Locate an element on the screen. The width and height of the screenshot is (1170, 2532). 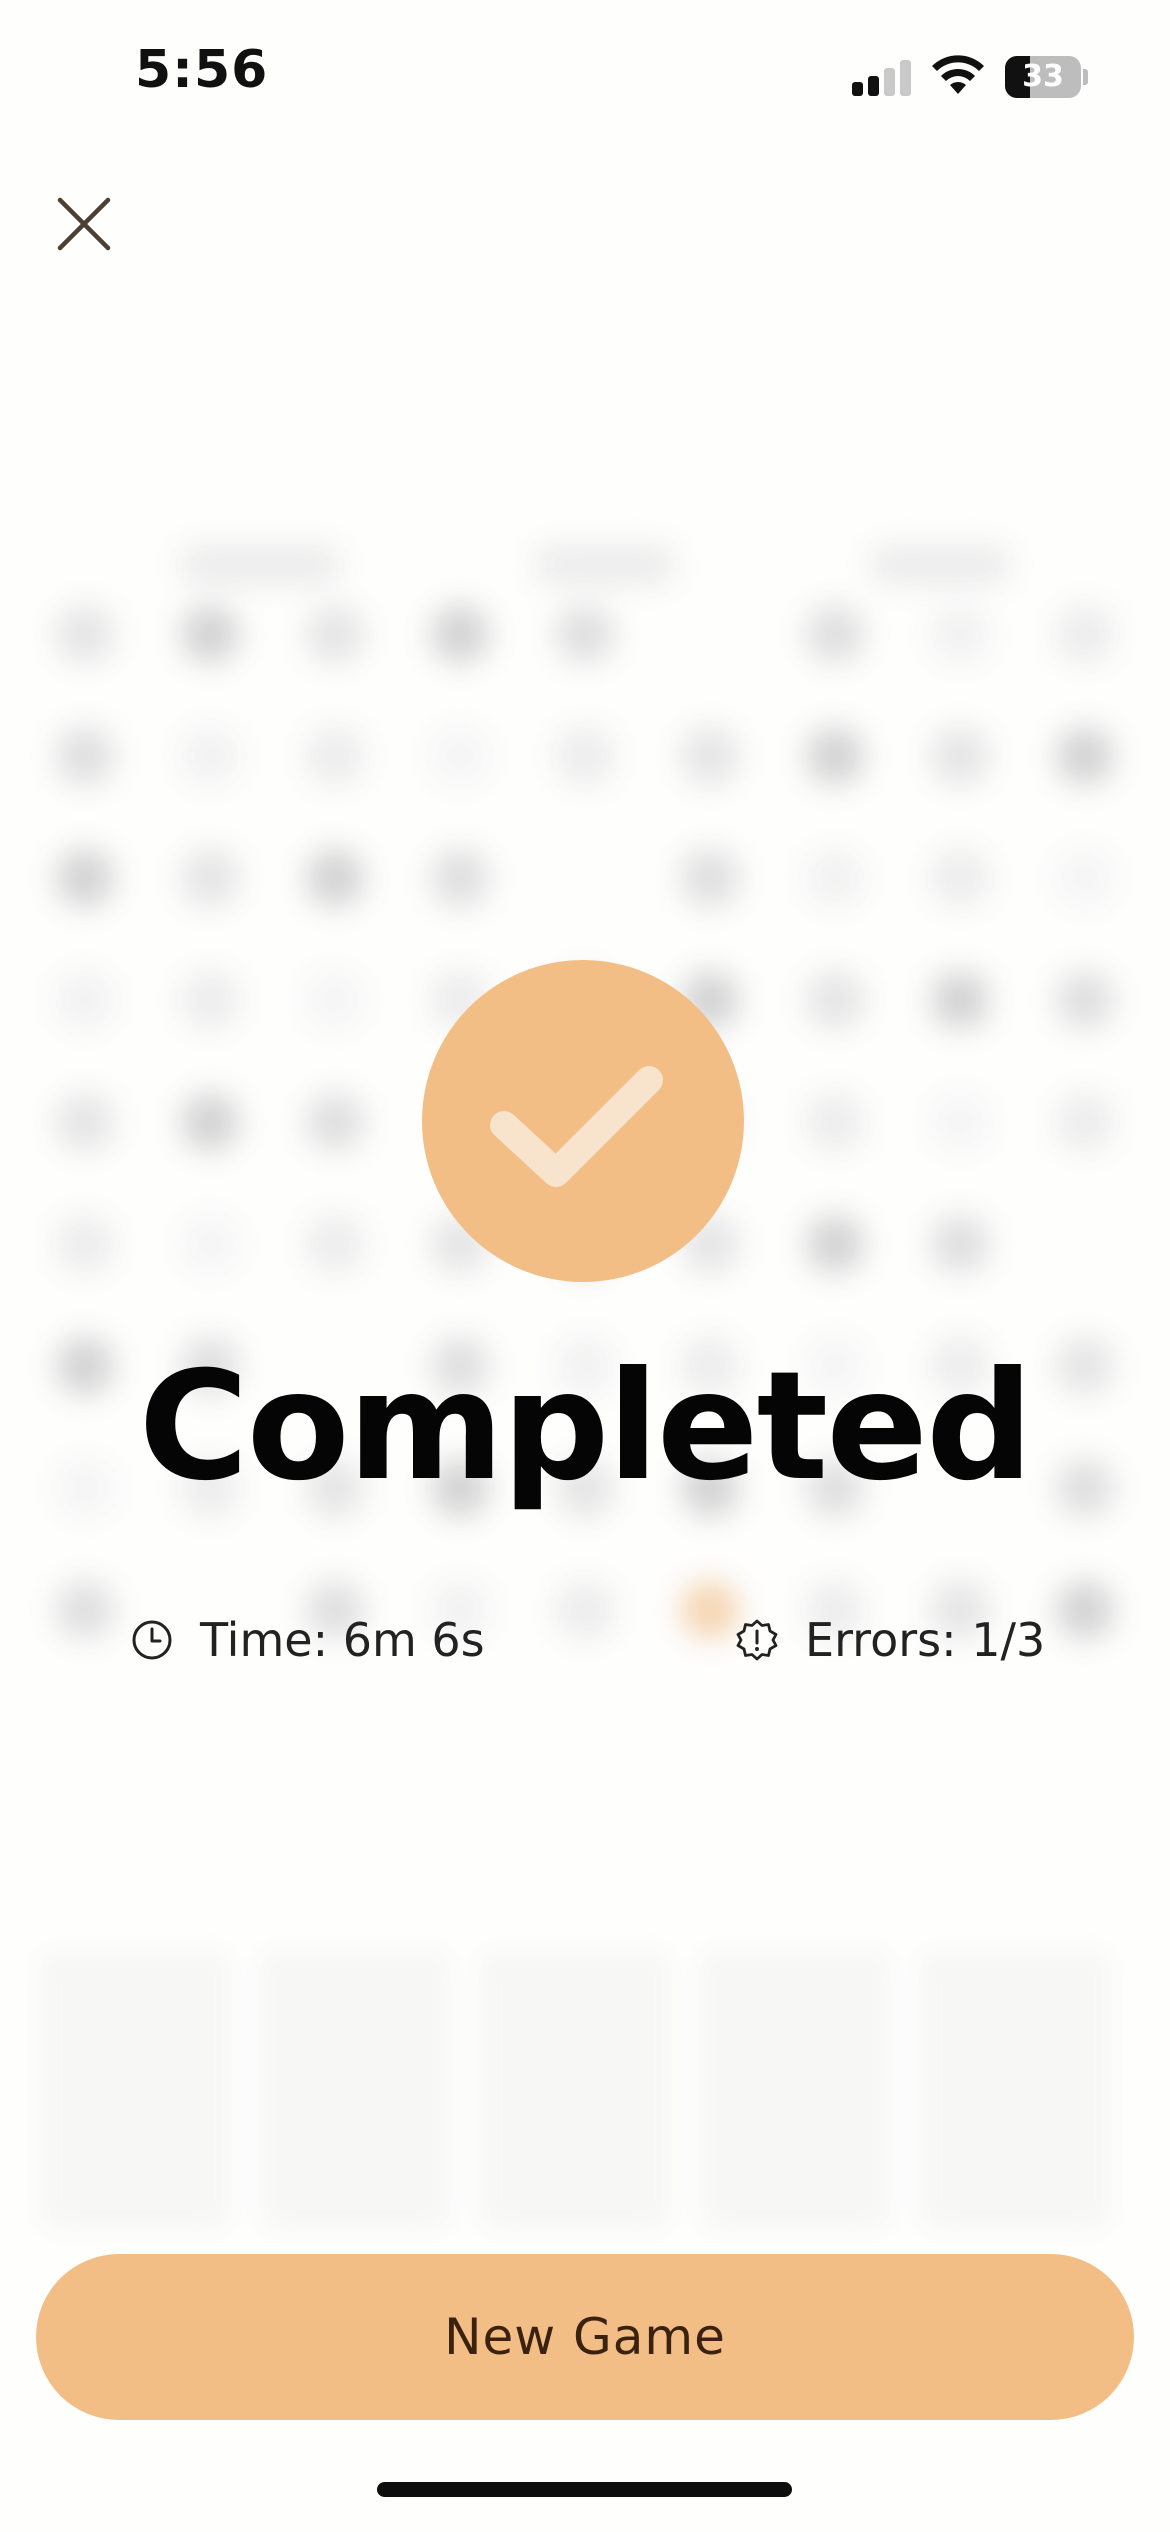
status-bar: 5:56 33 is located at coordinates (585, 75).